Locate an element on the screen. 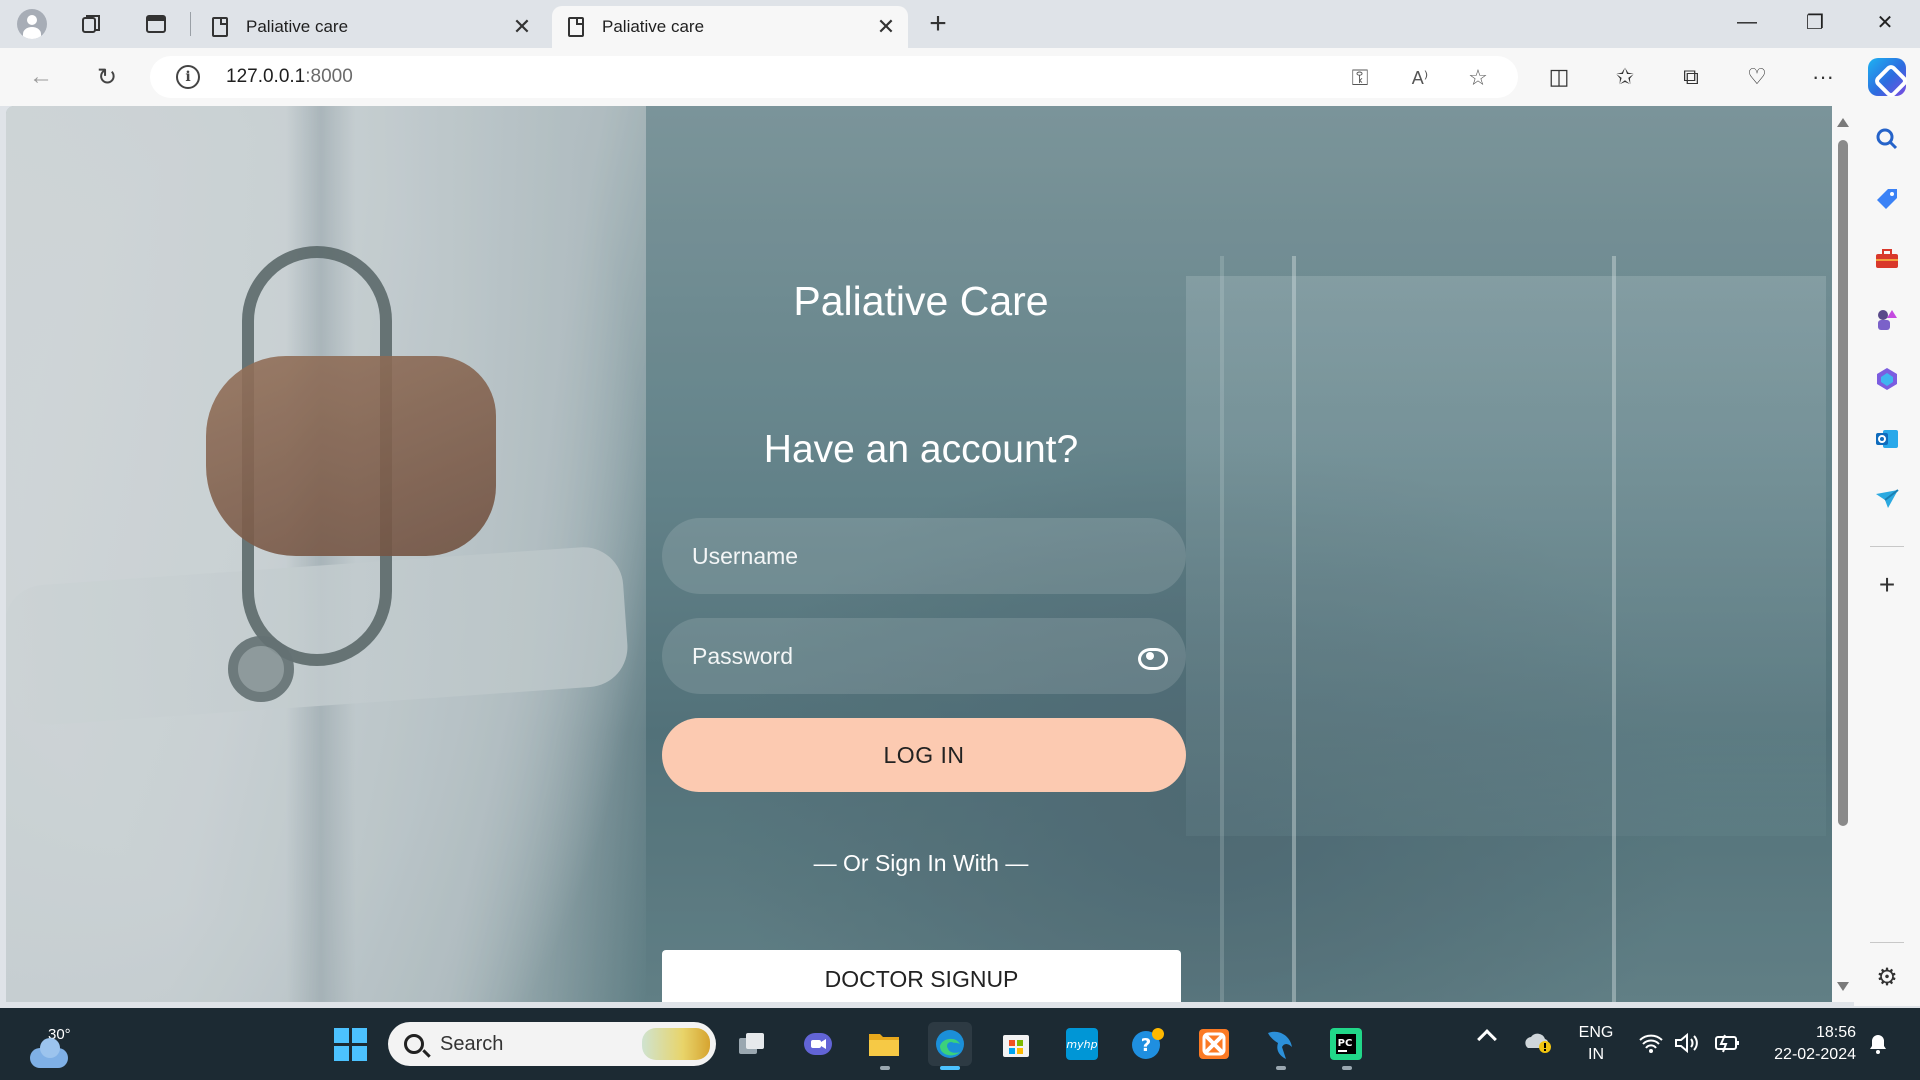  page-icon is located at coordinates (220, 27).